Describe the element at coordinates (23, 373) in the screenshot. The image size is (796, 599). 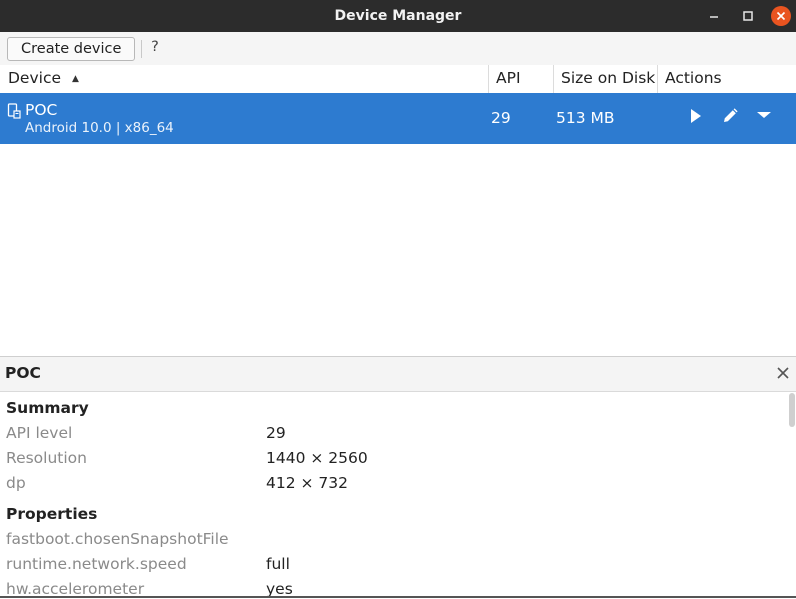
I see `details-title: POC` at that location.